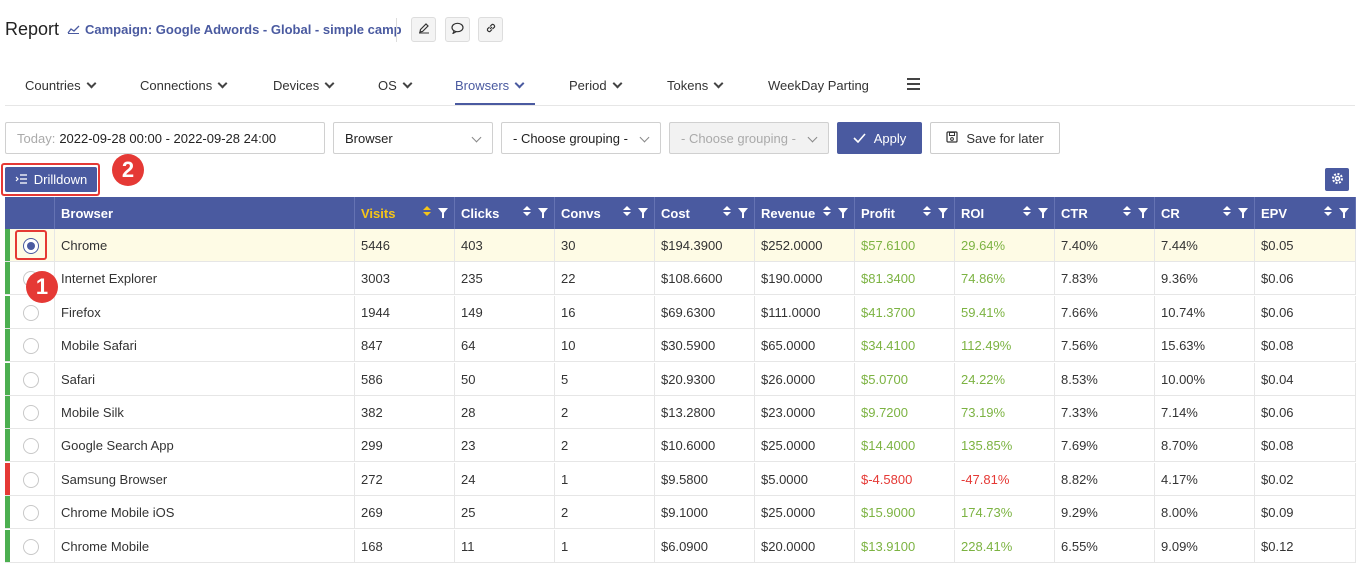 This screenshot has height=566, width=1361. Describe the element at coordinates (1305, 513) in the screenshot. I see `cell-epv: $0.09` at that location.